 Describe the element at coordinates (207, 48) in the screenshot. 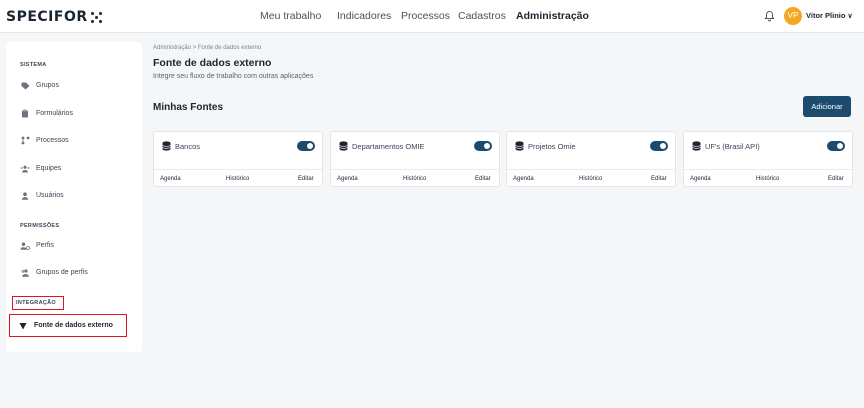

I see `breadcrumb: Administração > Fonte de dados externo` at that location.